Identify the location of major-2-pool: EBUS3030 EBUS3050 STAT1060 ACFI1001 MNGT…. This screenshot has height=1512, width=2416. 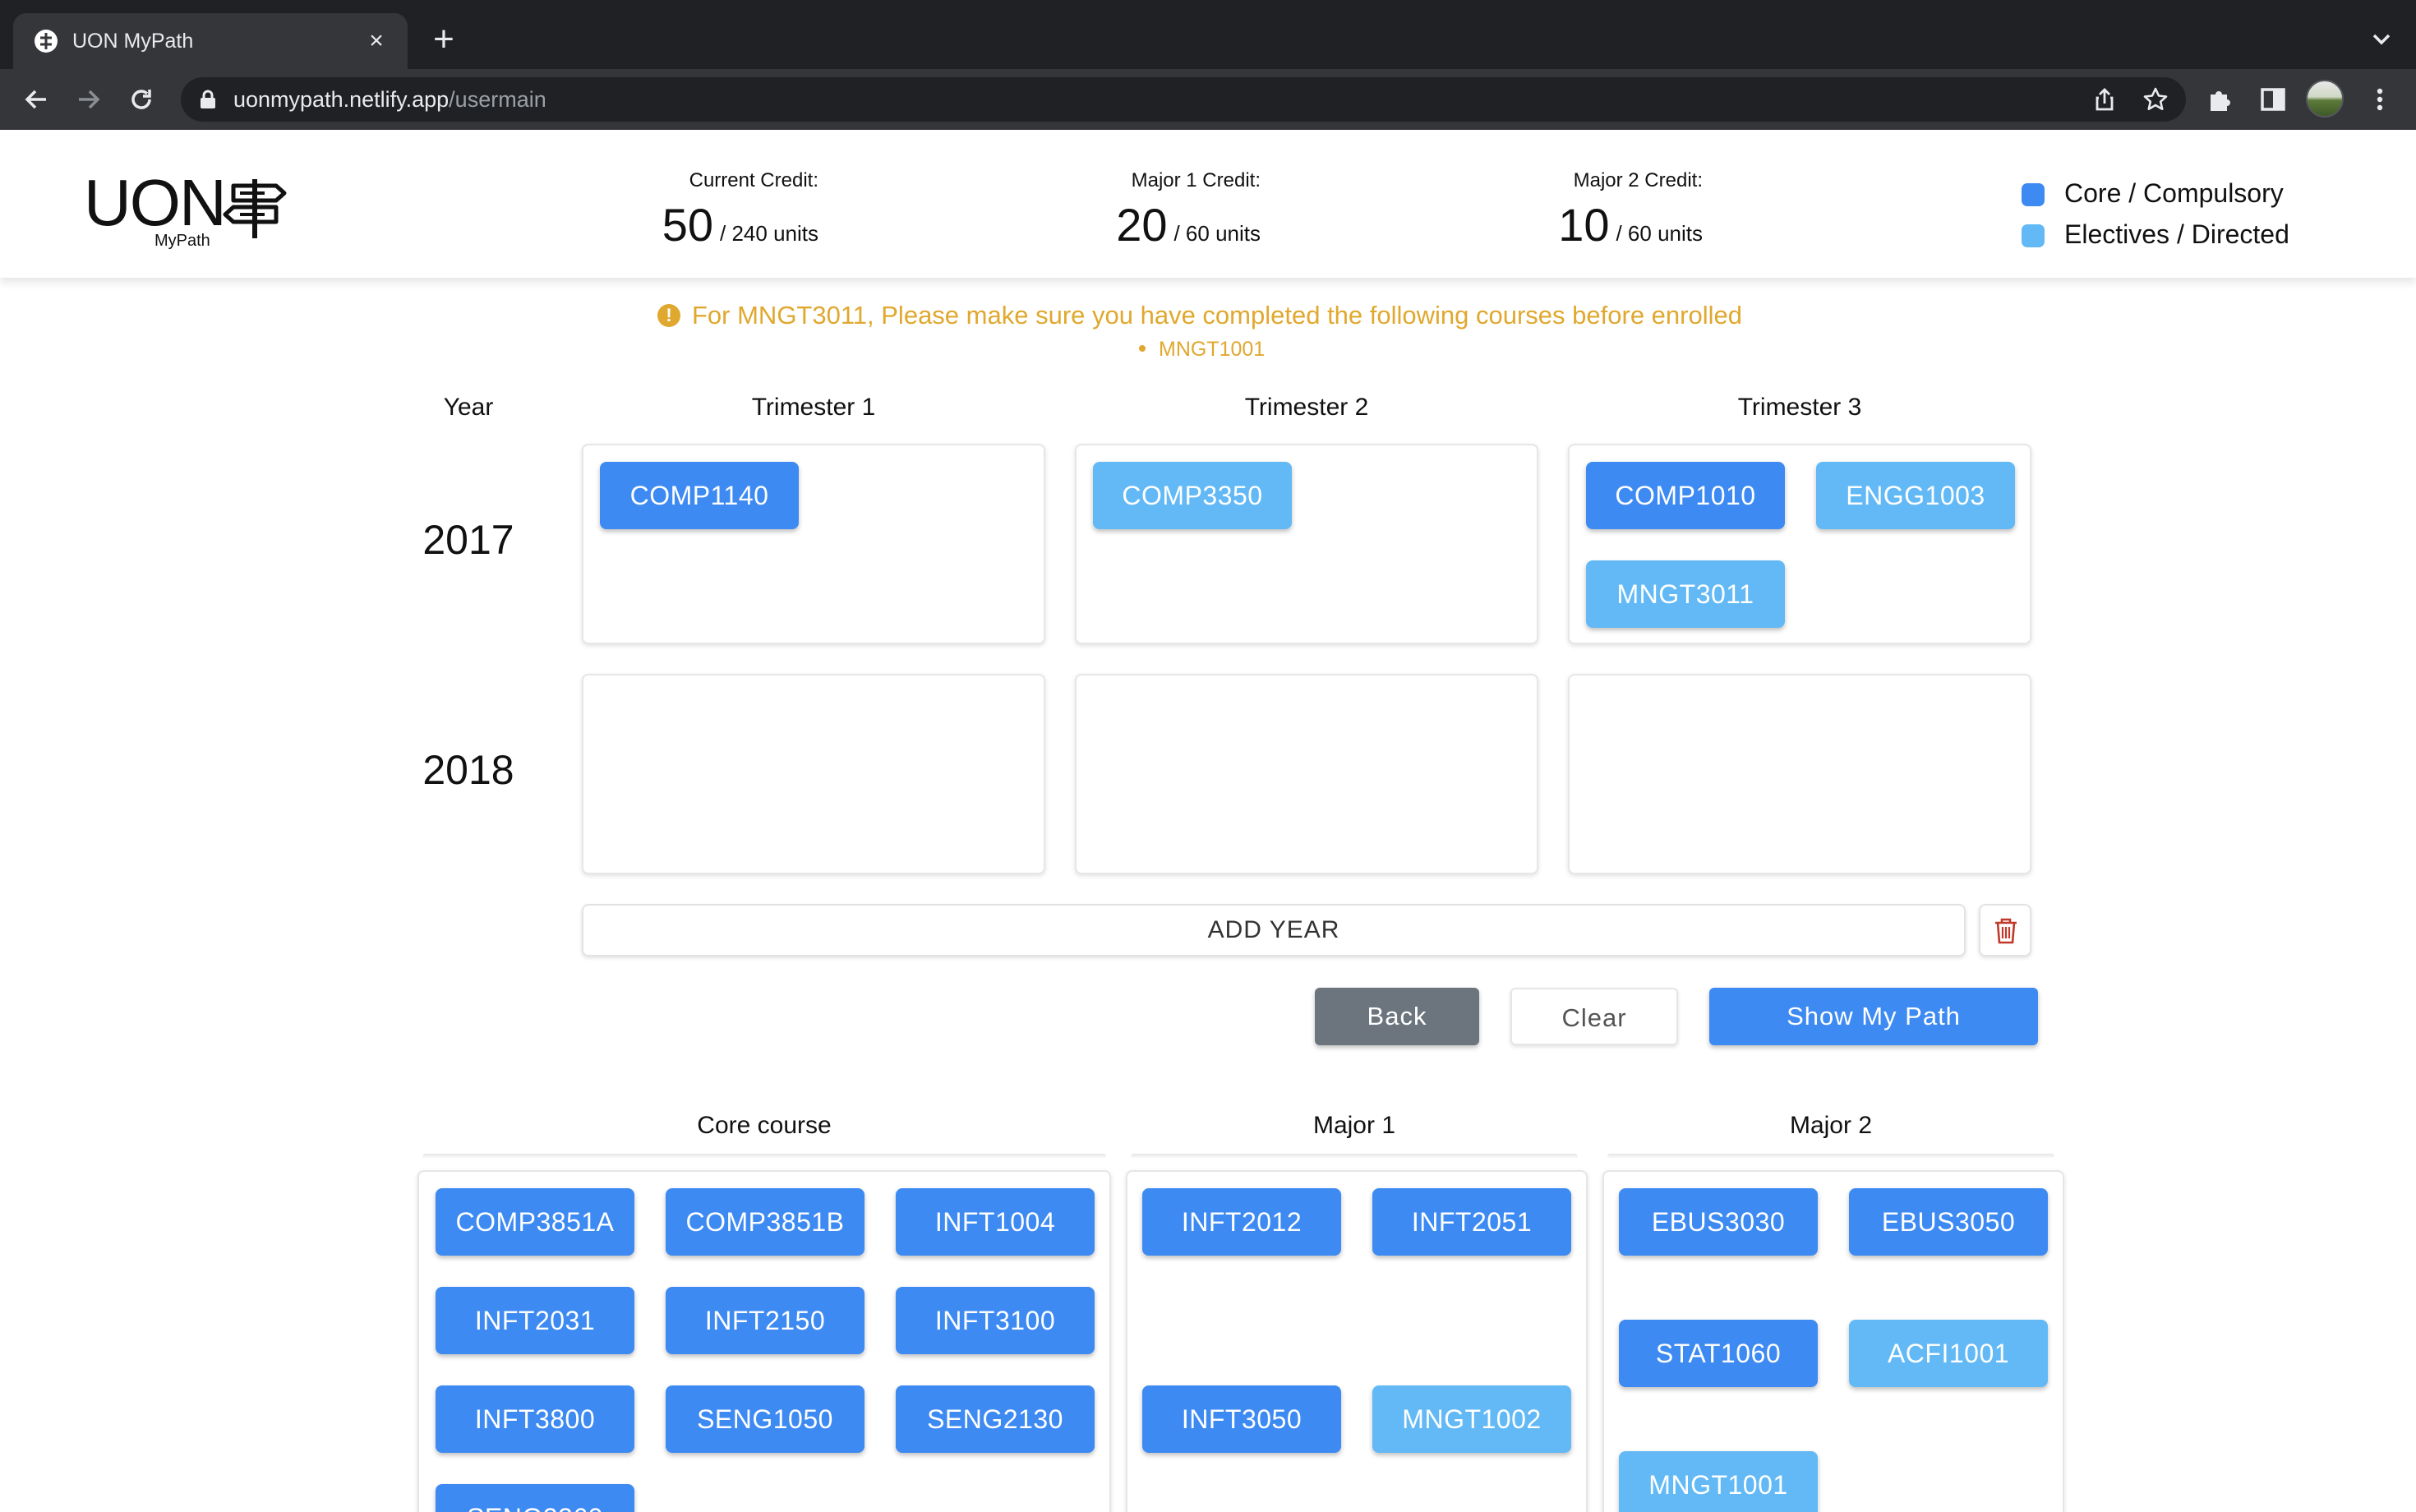
(1833, 1341).